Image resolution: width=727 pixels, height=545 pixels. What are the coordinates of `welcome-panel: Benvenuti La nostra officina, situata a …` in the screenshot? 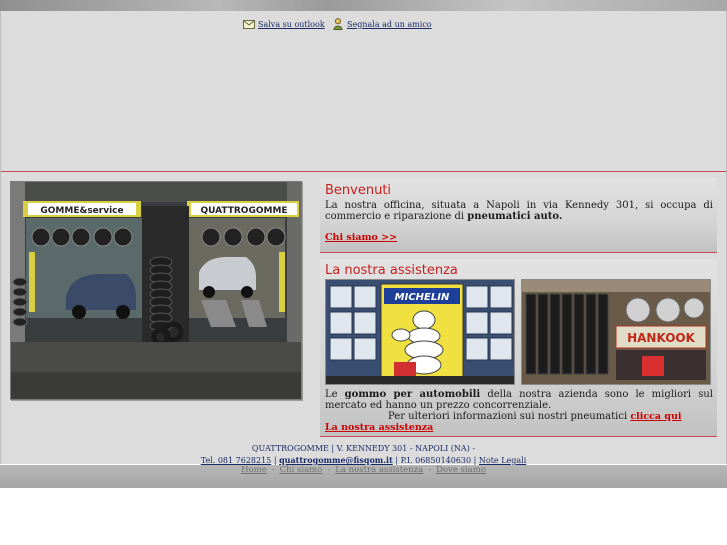 It's located at (518, 215).